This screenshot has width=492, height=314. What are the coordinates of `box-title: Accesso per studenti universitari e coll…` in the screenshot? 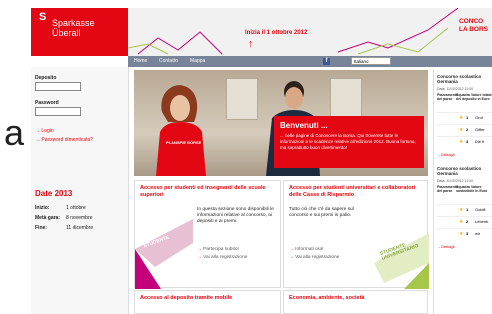 It's located at (359, 192).